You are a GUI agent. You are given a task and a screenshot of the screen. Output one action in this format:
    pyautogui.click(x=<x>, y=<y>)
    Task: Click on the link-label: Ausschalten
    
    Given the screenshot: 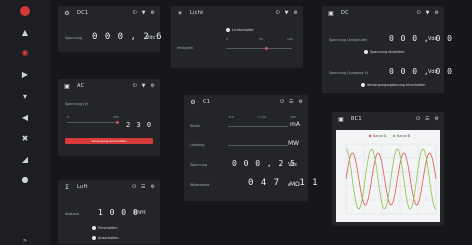 What is the action you would take?
    pyautogui.click(x=108, y=238)
    